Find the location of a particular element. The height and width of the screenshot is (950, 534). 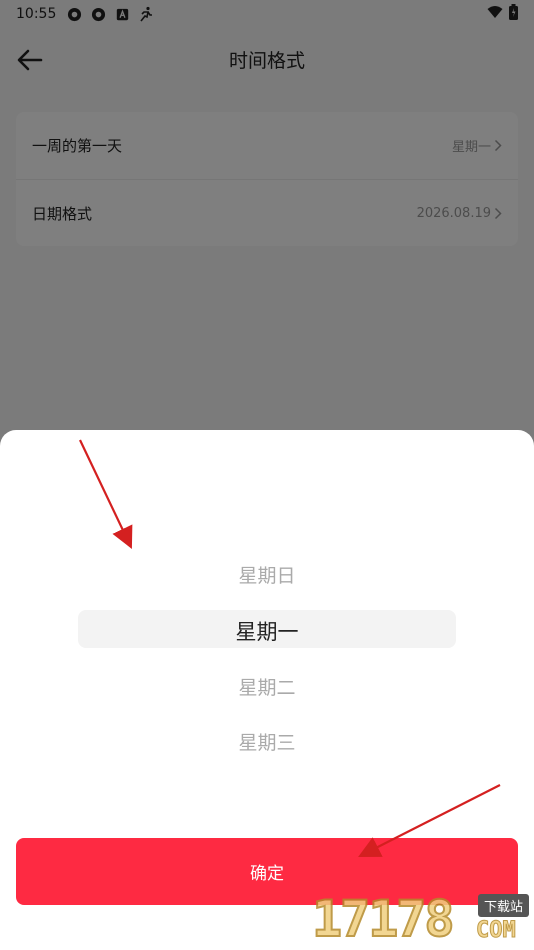

watermark-number: 17178 is located at coordinates (383, 919).